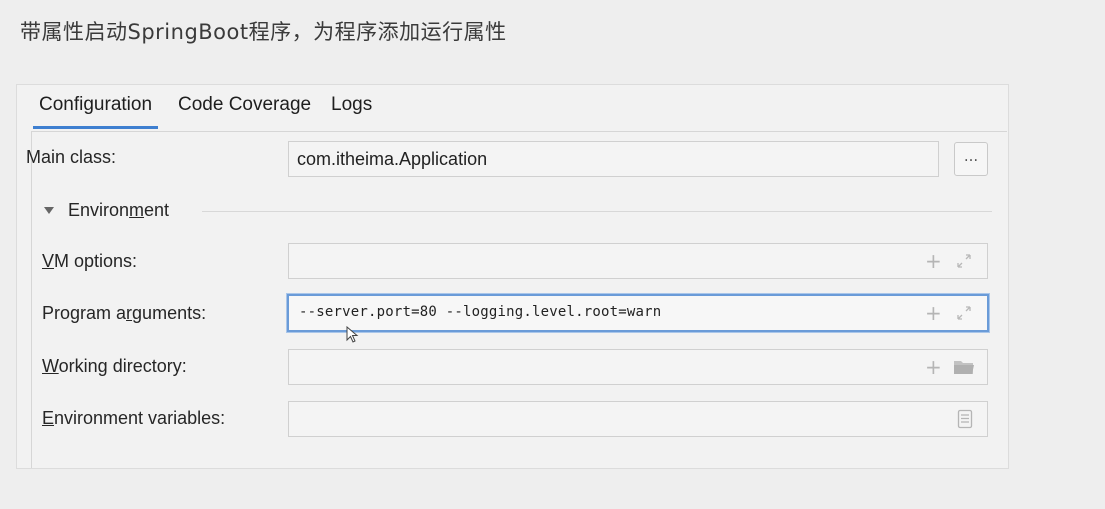 The width and height of the screenshot is (1105, 509). I want to click on environment-section-toggle: Environment, so click(106, 210).